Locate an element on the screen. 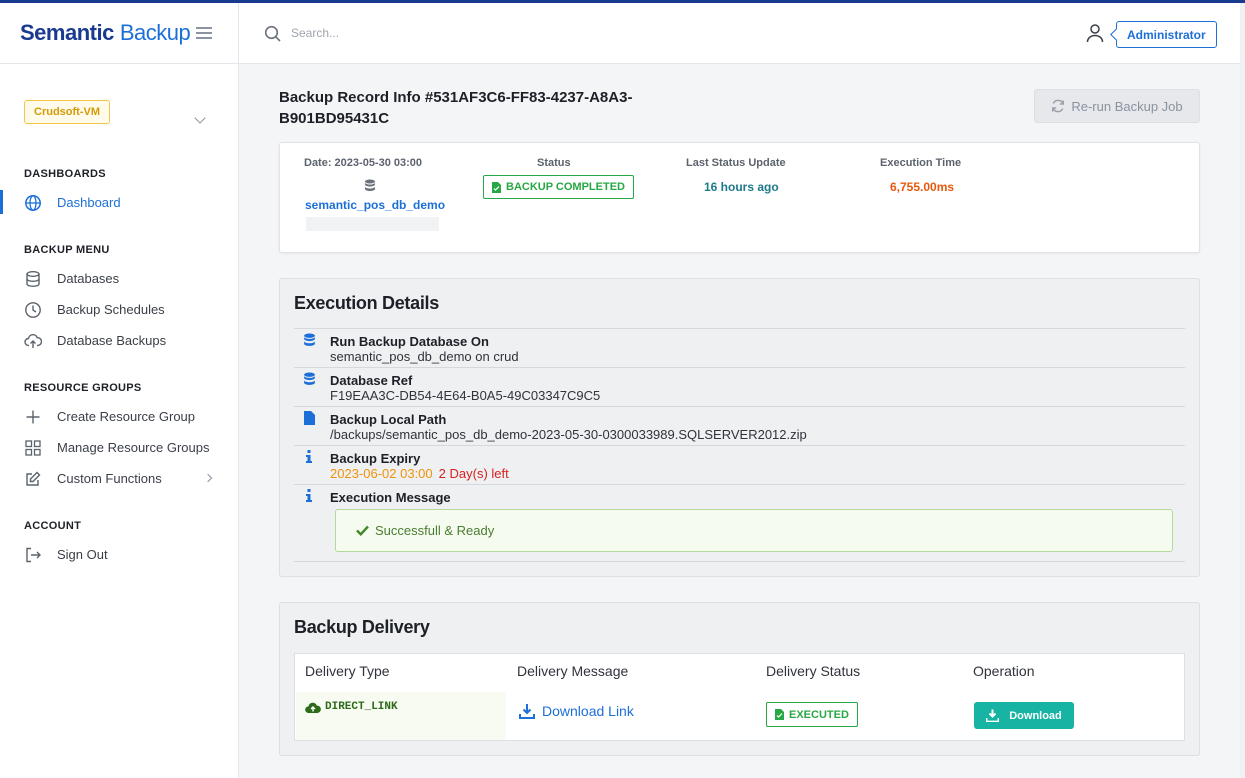  sidebar-item-databases: Databases is located at coordinates (119, 278).